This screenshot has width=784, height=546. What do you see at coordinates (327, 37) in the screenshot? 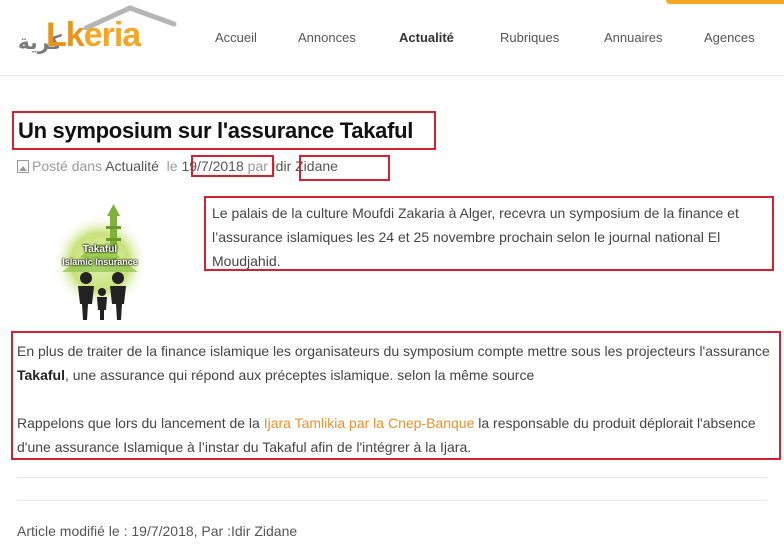
I see `nav-annonces: Annonces` at bounding box center [327, 37].